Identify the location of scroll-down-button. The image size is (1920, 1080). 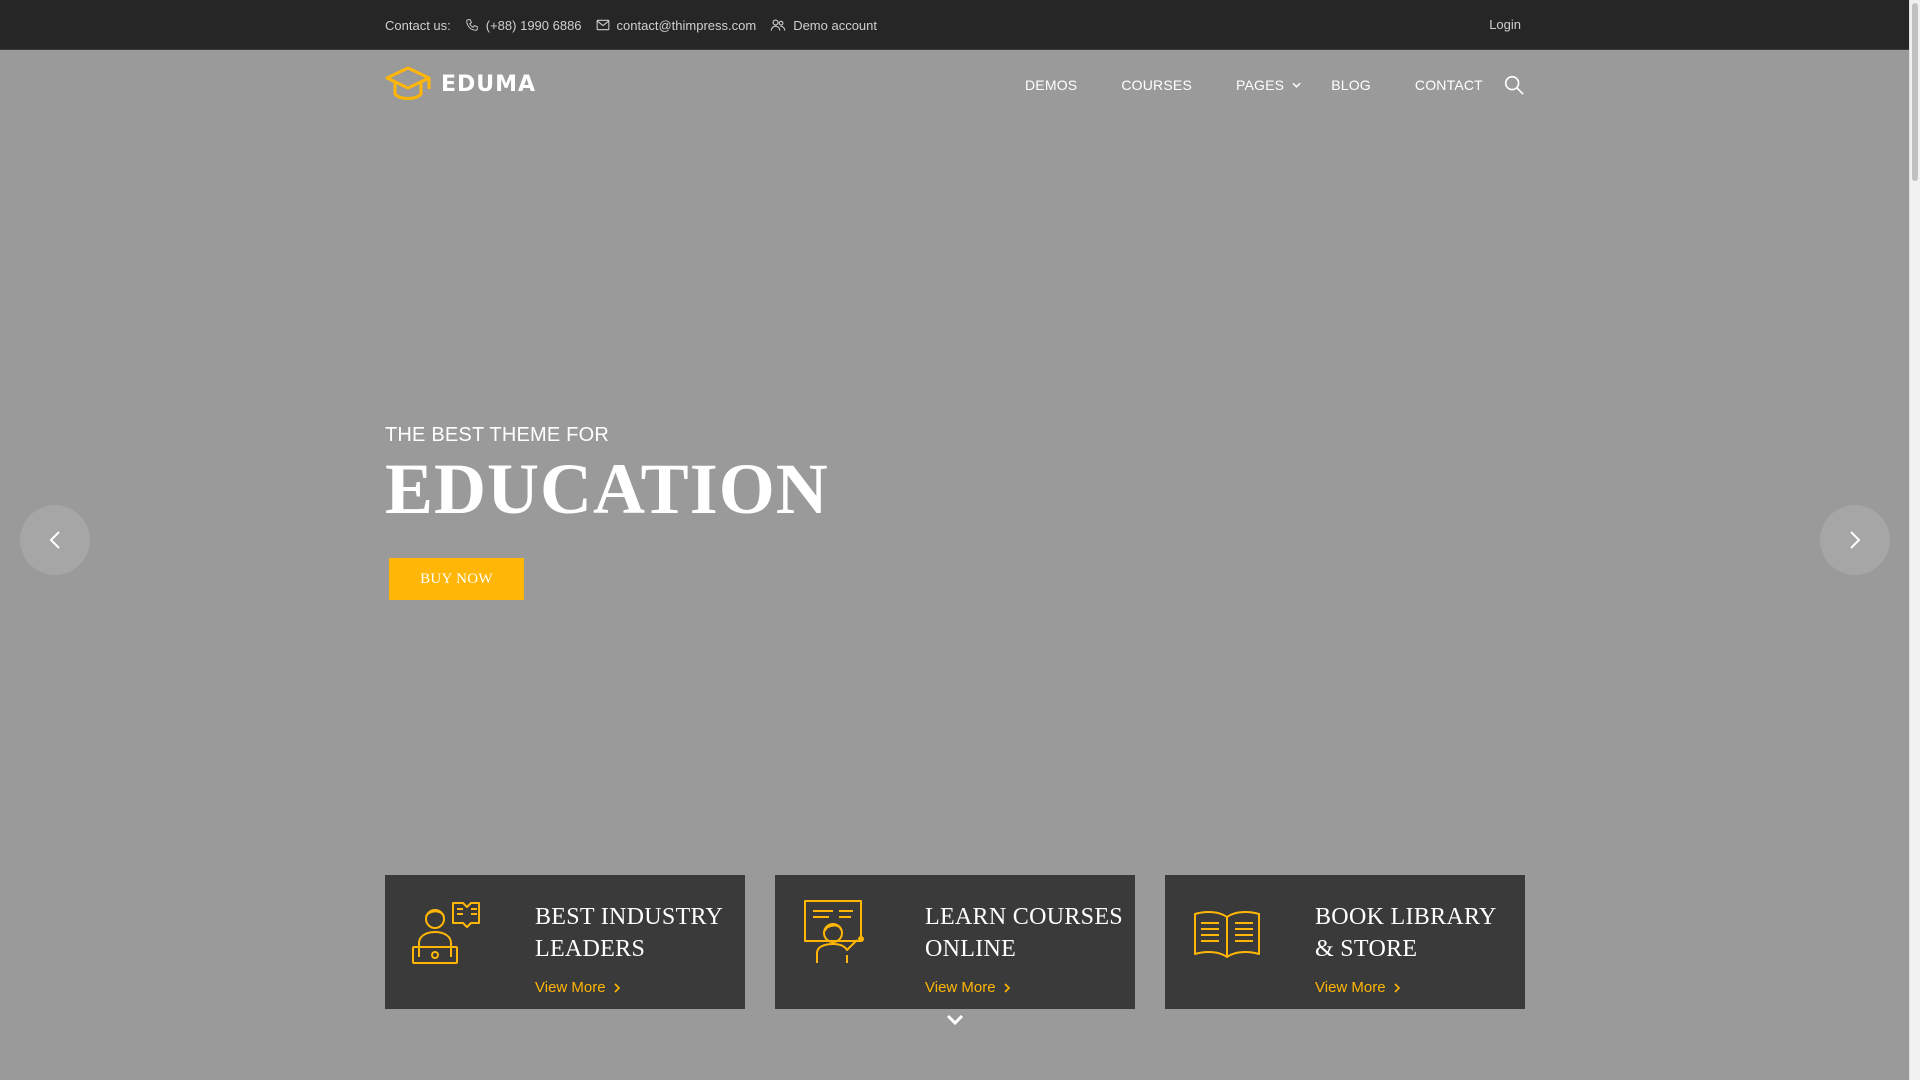
(955, 1022).